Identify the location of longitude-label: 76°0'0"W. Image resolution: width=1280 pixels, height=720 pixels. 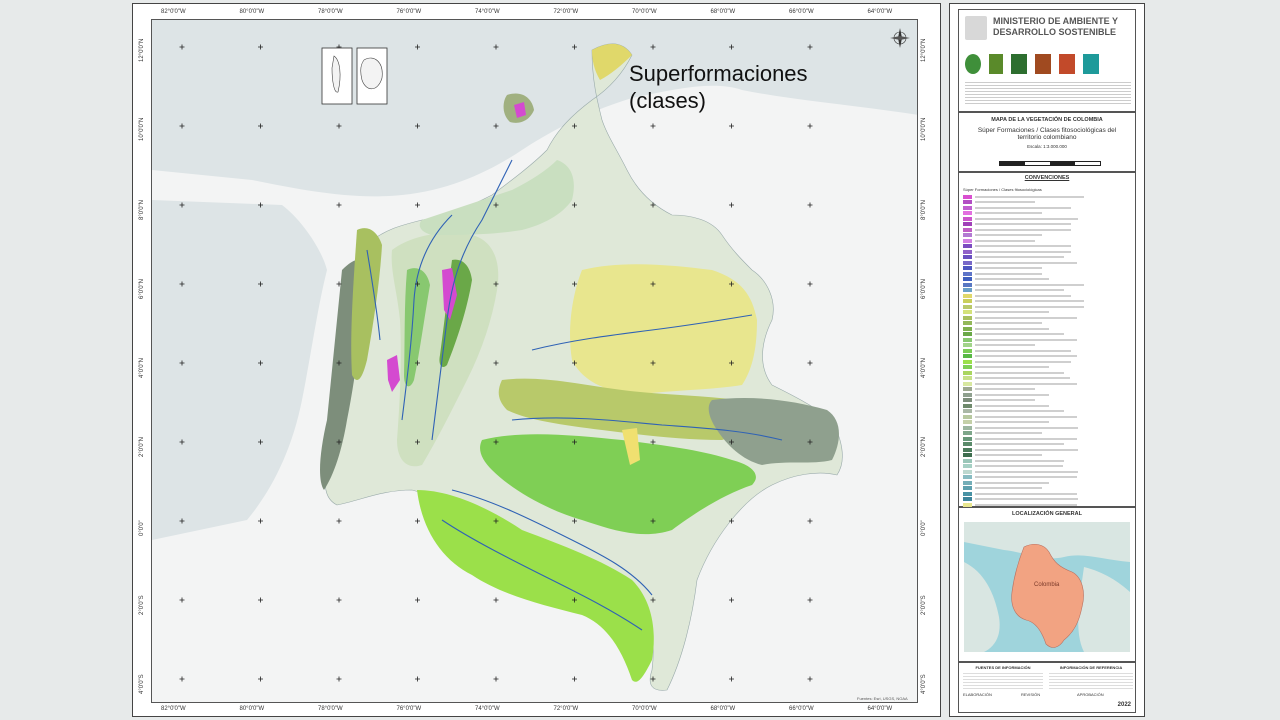
(409, 12).